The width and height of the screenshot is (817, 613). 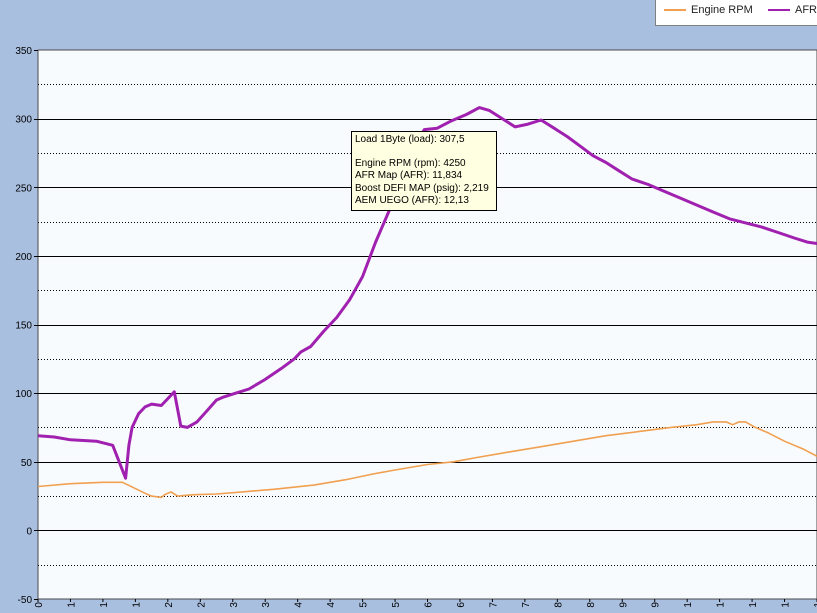 What do you see at coordinates (23, 394) in the screenshot?
I see `y-tick-label: 100` at bounding box center [23, 394].